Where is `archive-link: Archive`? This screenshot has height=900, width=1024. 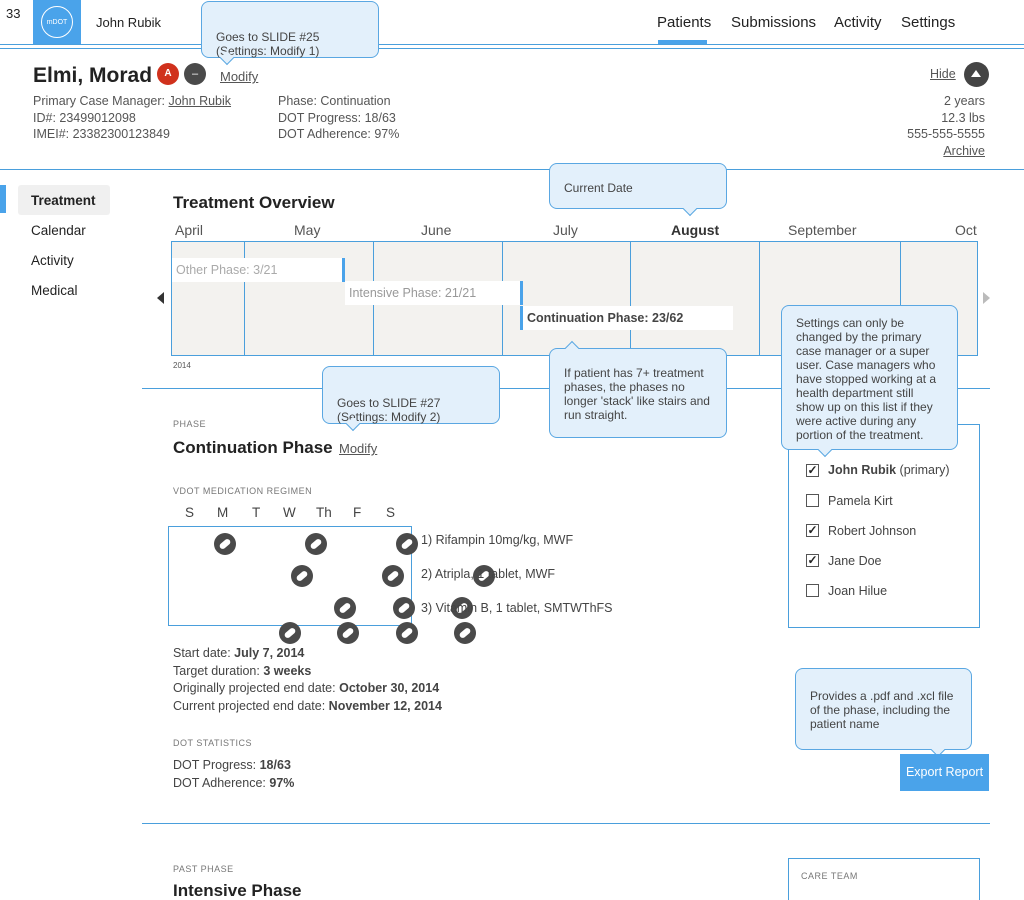
archive-link: Archive is located at coordinates (946, 151).